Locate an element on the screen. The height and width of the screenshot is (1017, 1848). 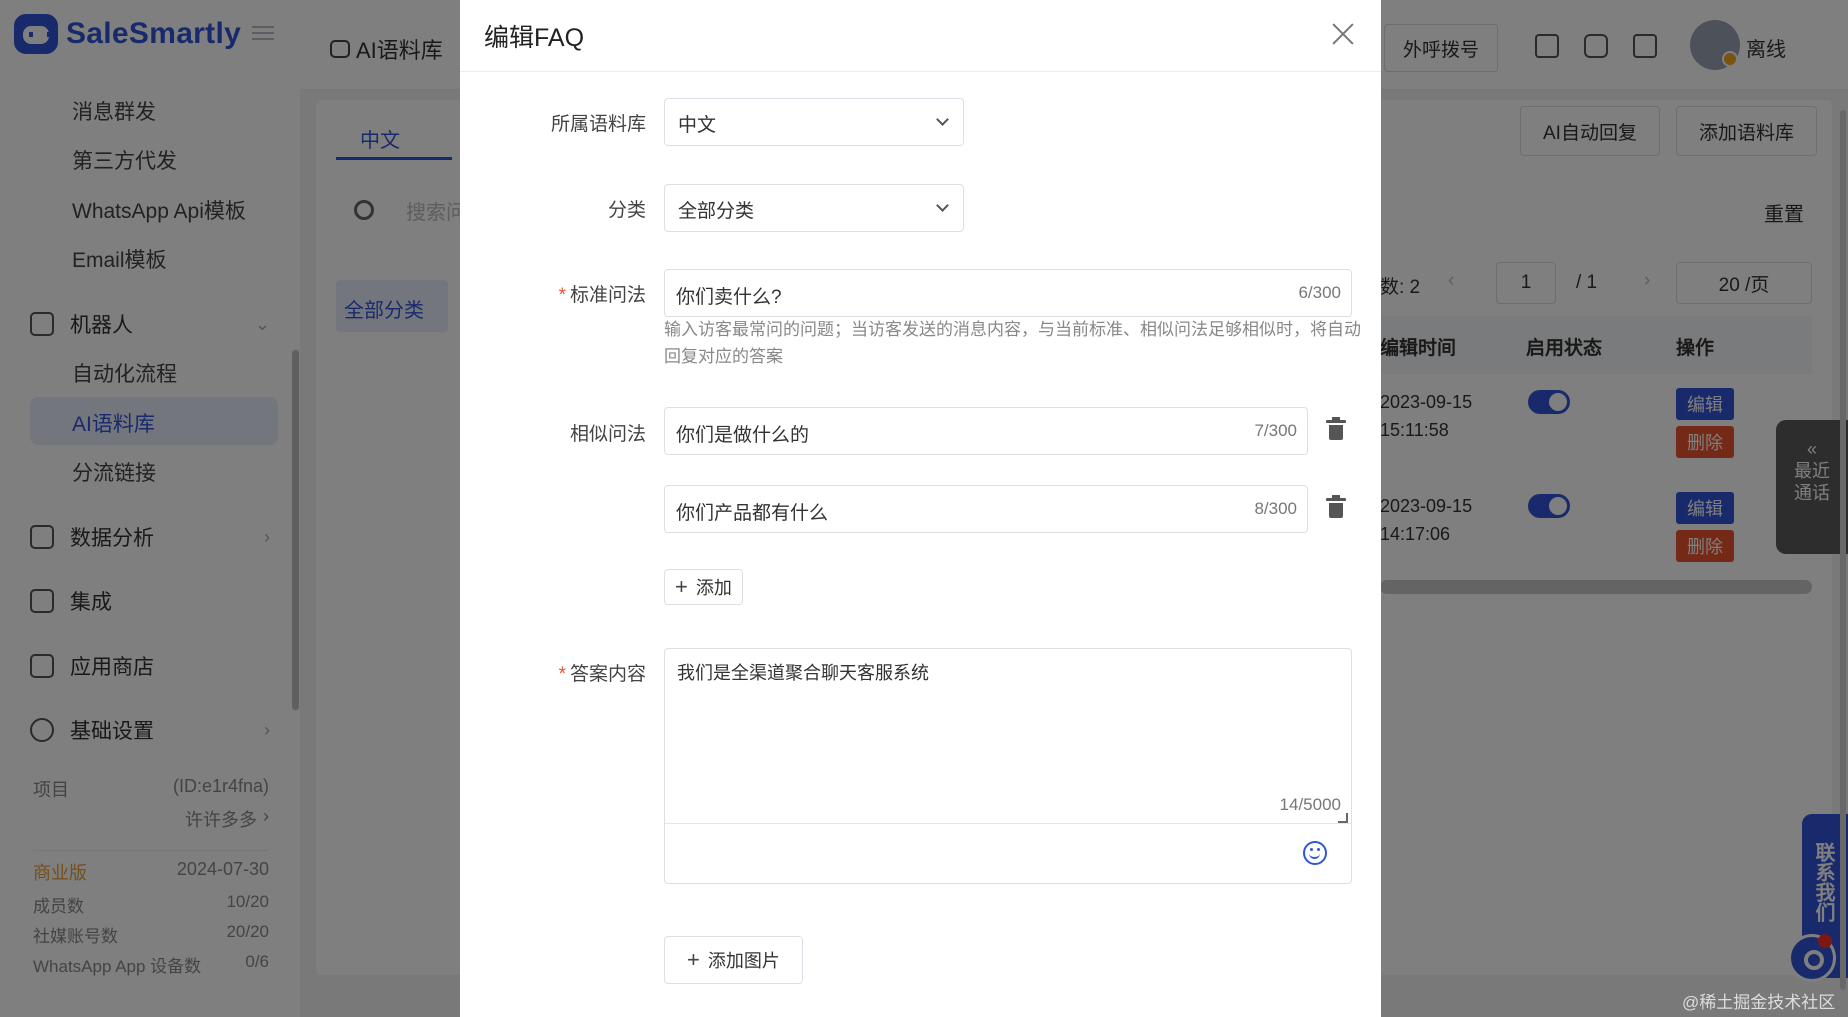
char-counter: 8/300 is located at coordinates (1275, 508).